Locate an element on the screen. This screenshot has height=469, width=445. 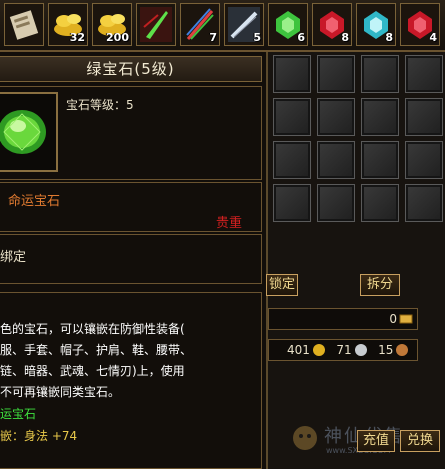
effect-value: +74 is located at coordinates (64, 436).